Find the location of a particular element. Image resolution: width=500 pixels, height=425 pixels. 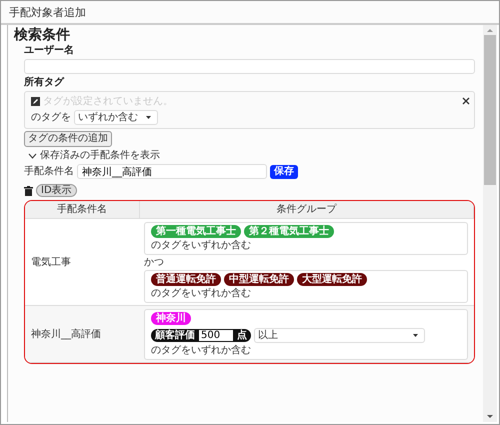

match-dropdown: いずれか含む is located at coordinates (116, 117).